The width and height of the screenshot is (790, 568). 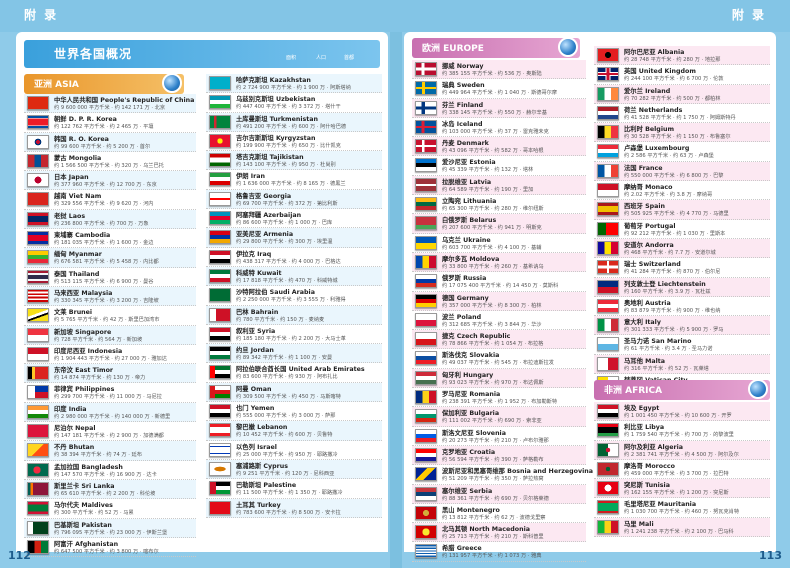 What do you see at coordinates (38, 180) in the screenshot?
I see `japan-flag-icon` at bounding box center [38, 180].